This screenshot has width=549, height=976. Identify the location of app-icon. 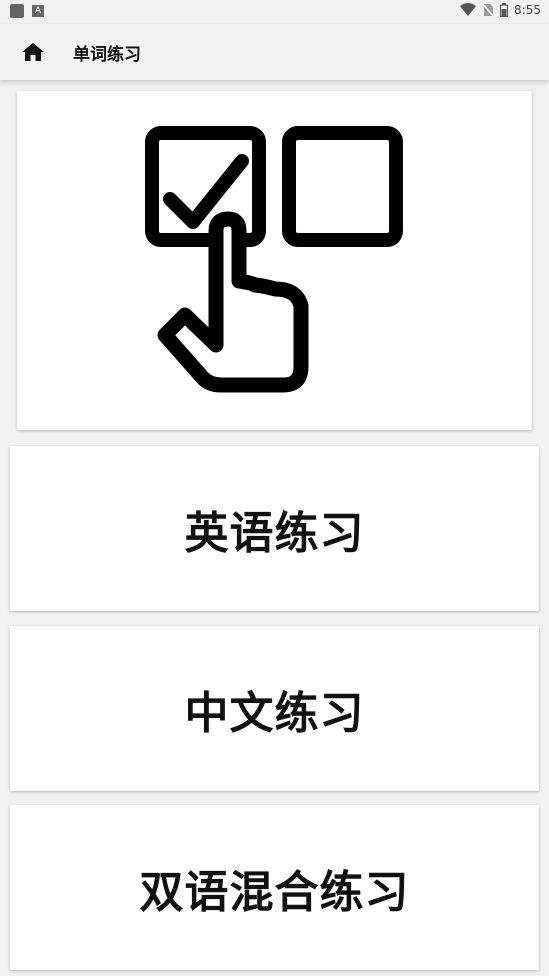
(17, 11).